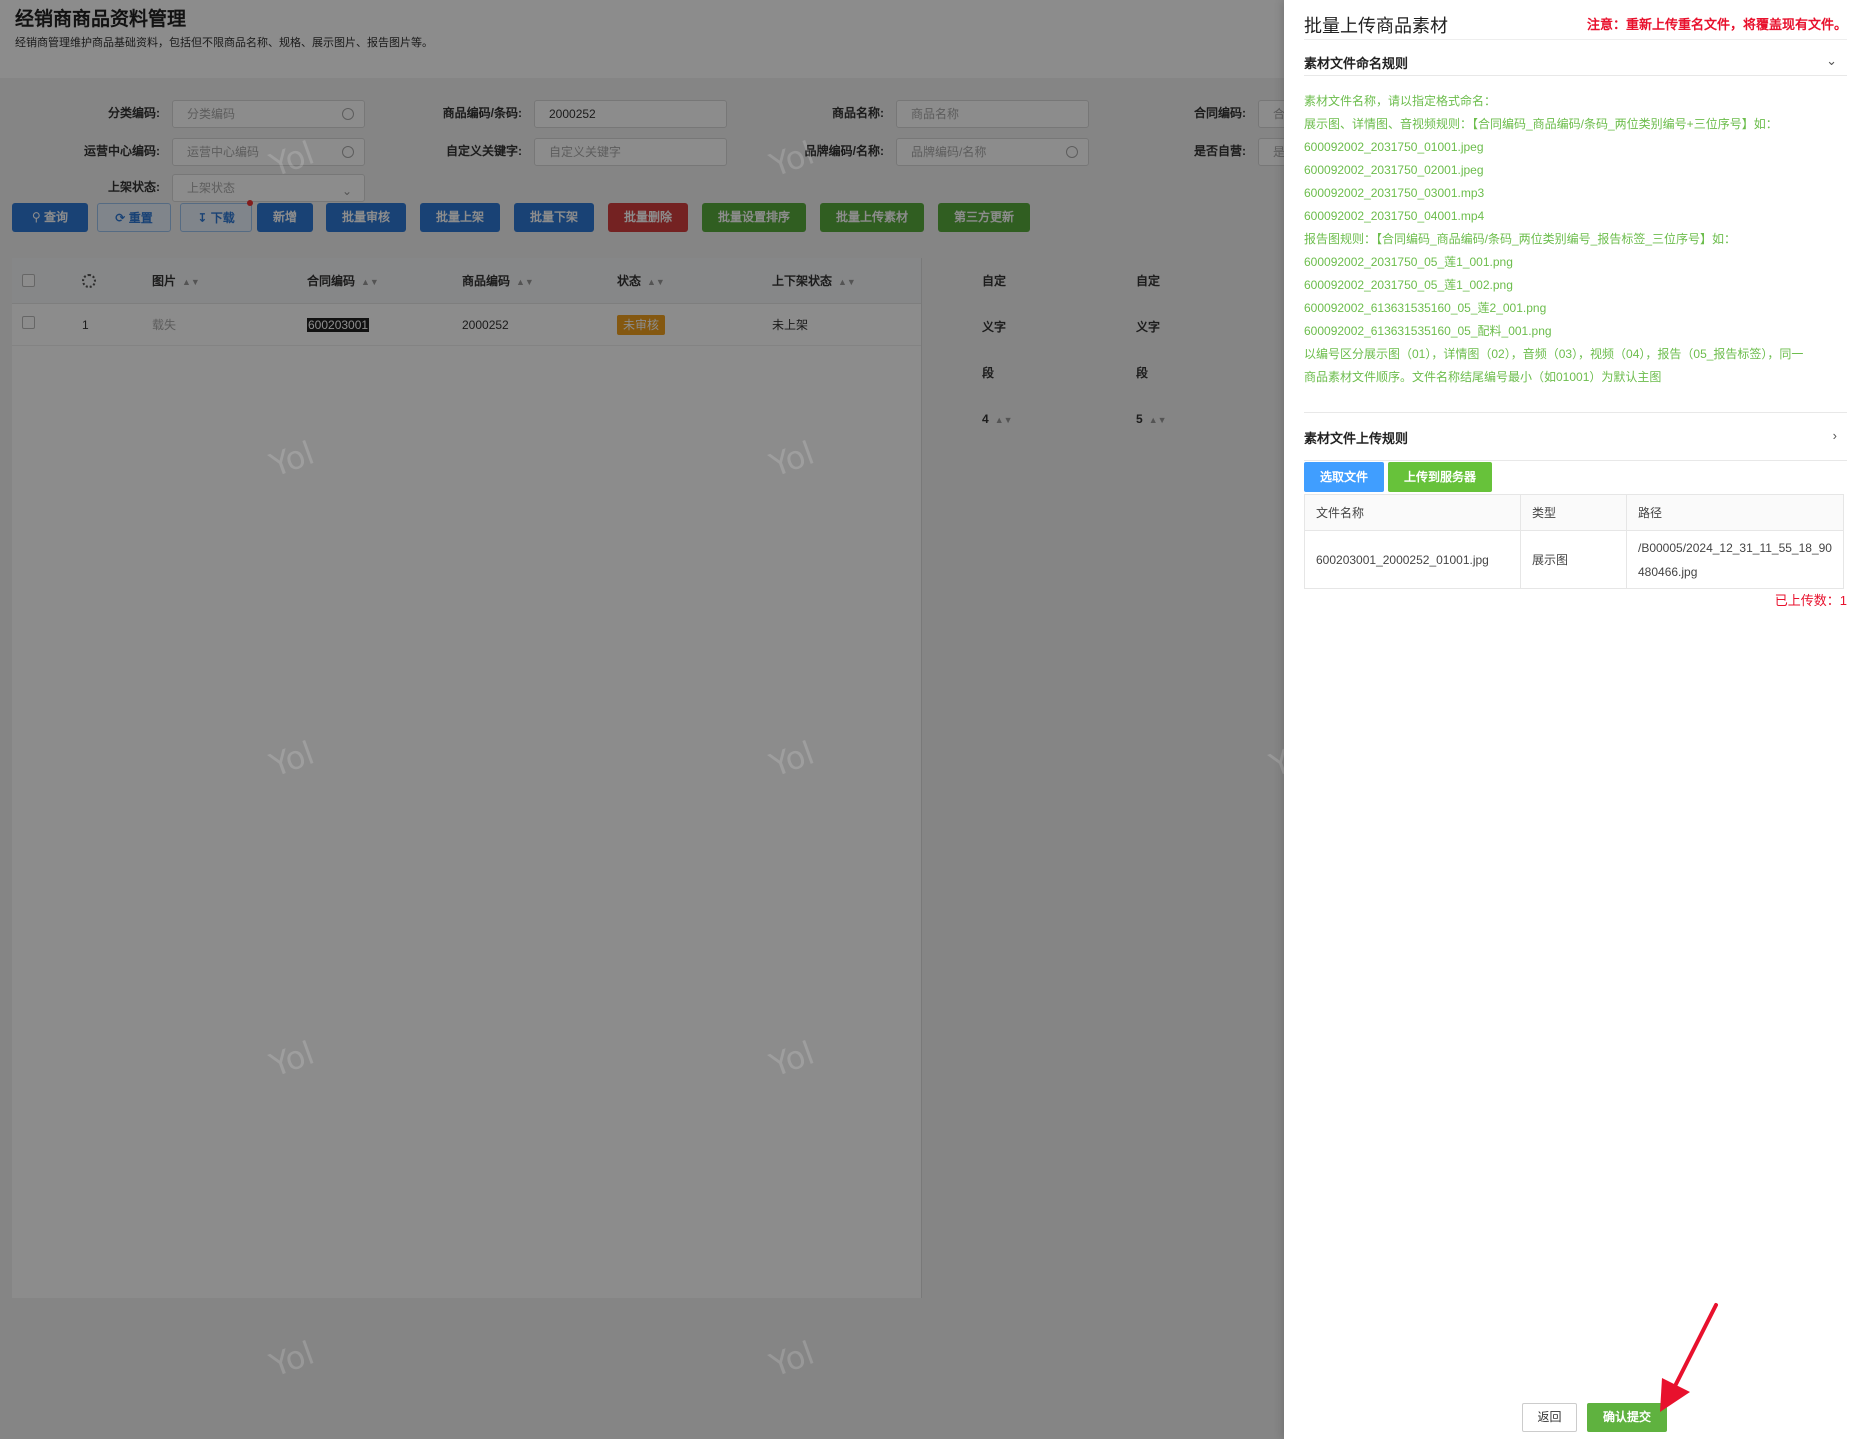 The height and width of the screenshot is (1439, 1863). What do you see at coordinates (1735, 547) in the screenshot?
I see `file-path-line: /B00005/2024_12_31_11_55_18_90` at bounding box center [1735, 547].